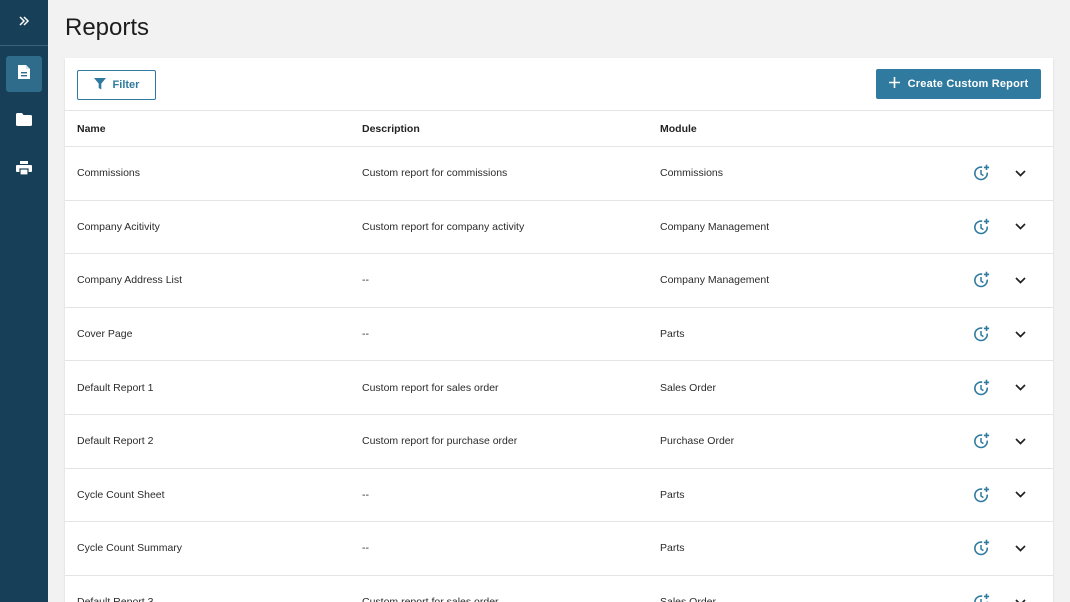 The image size is (1070, 602). I want to click on sidebar-item-folders, so click(24, 122).